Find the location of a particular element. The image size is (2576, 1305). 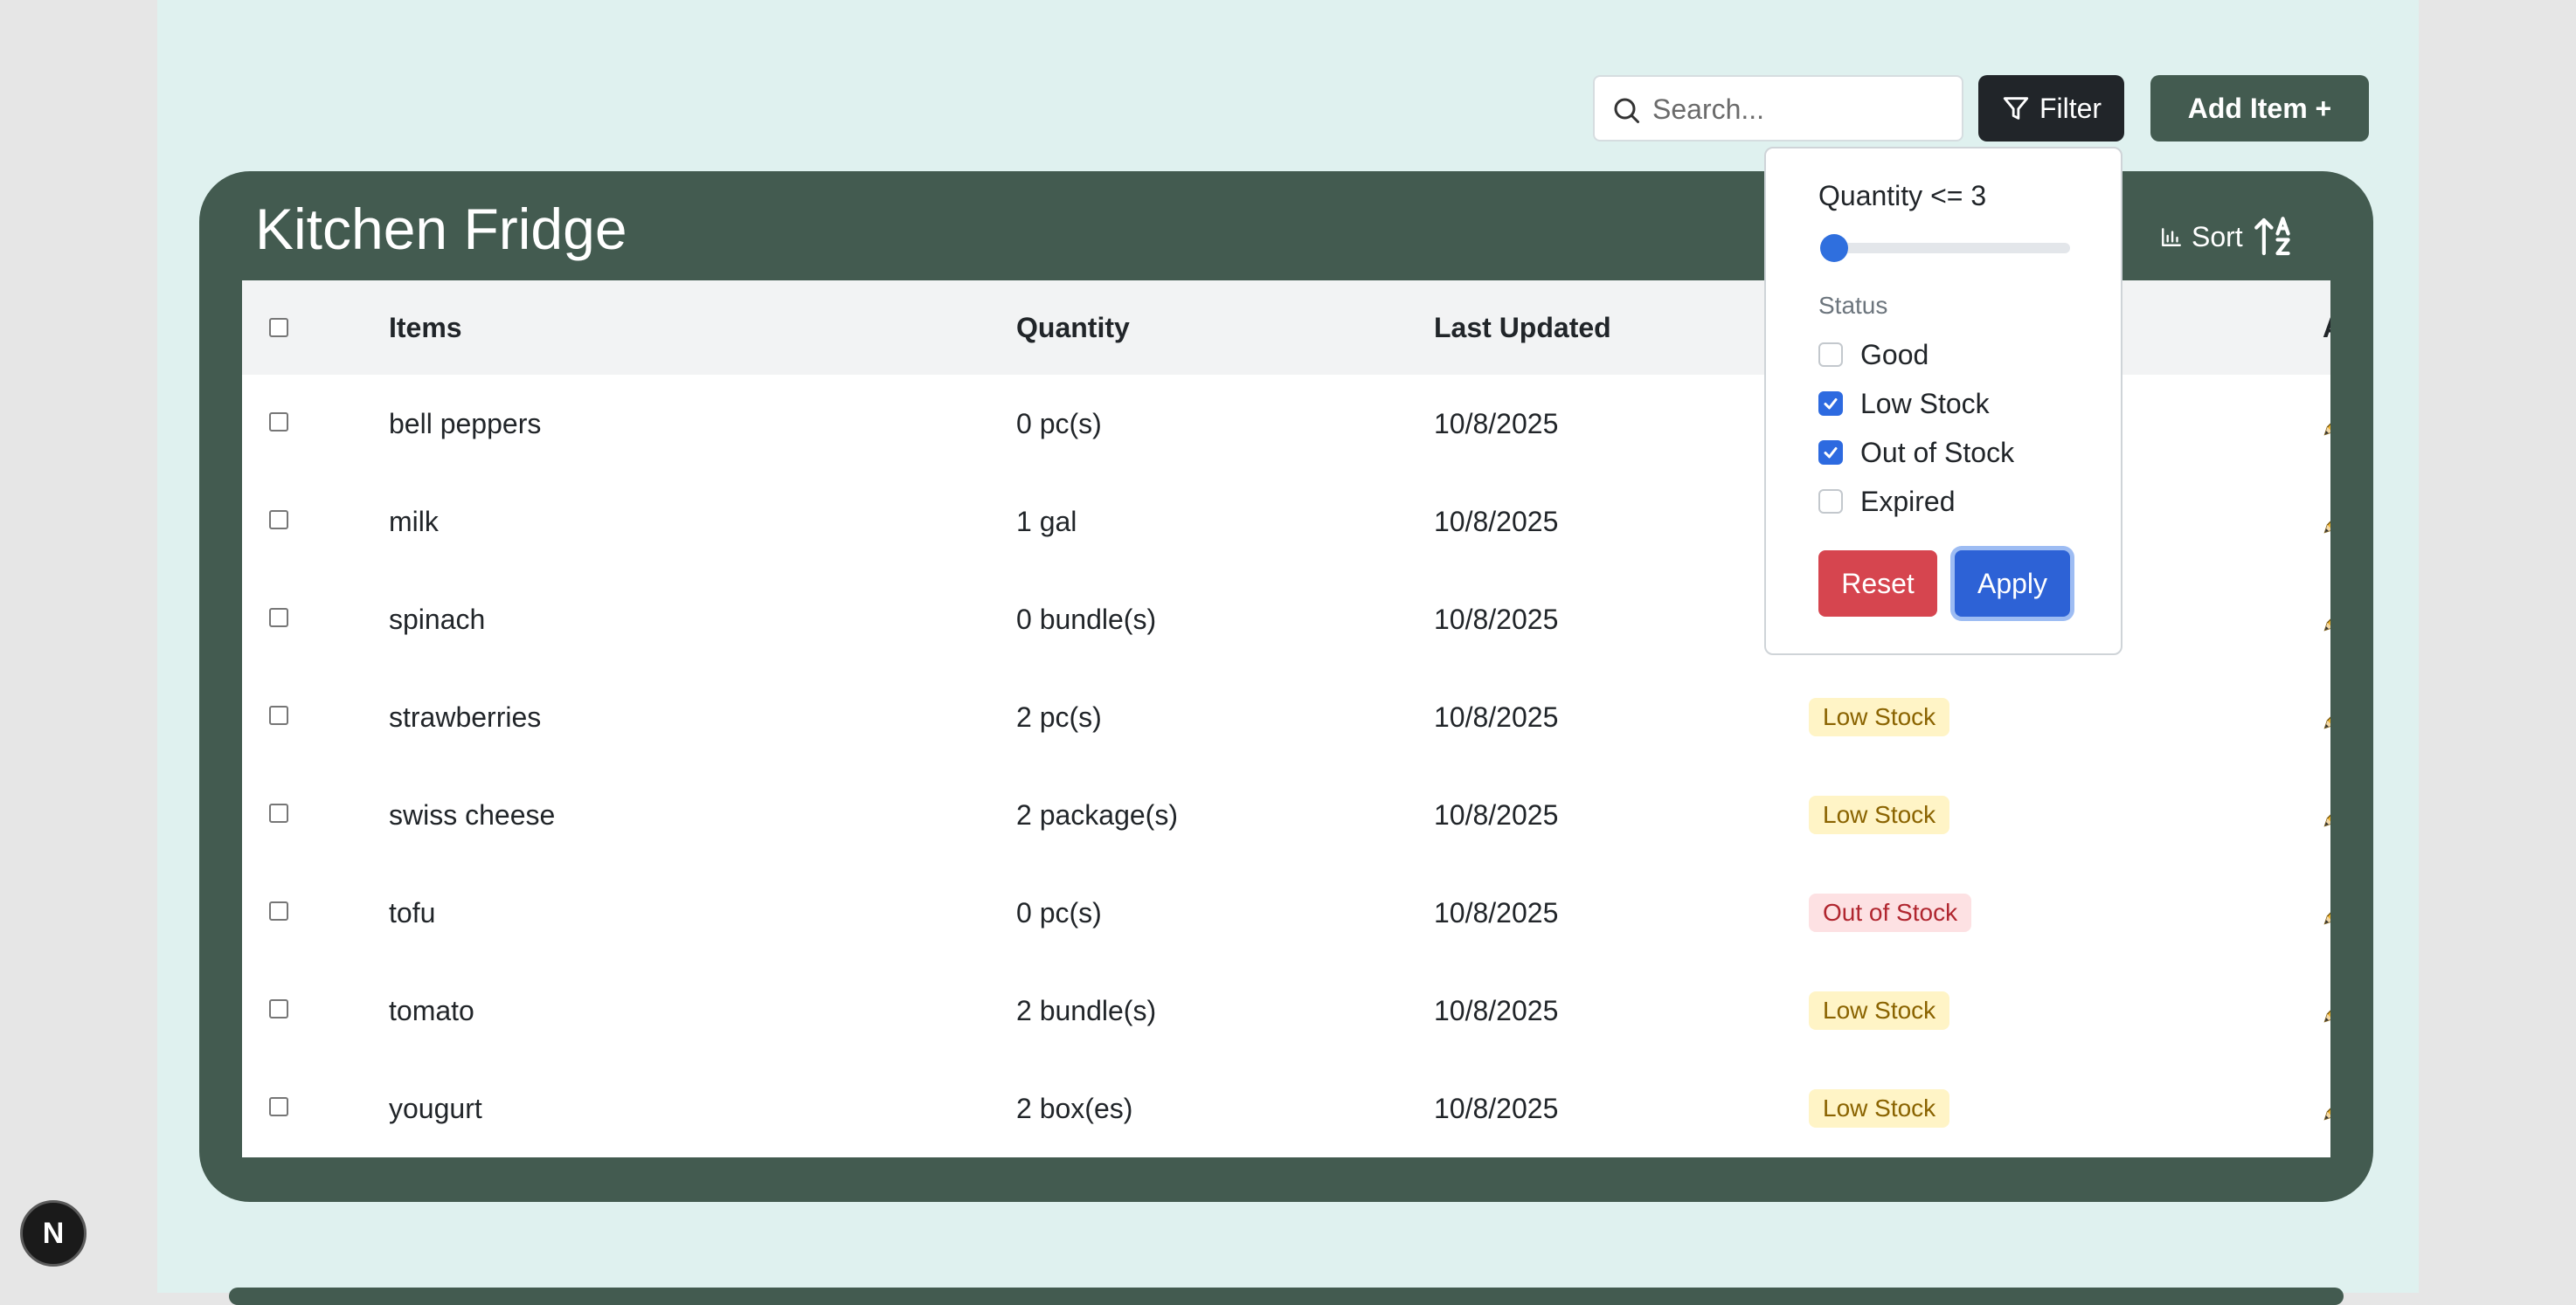

status-option: Out of Stock is located at coordinates (1916, 452).